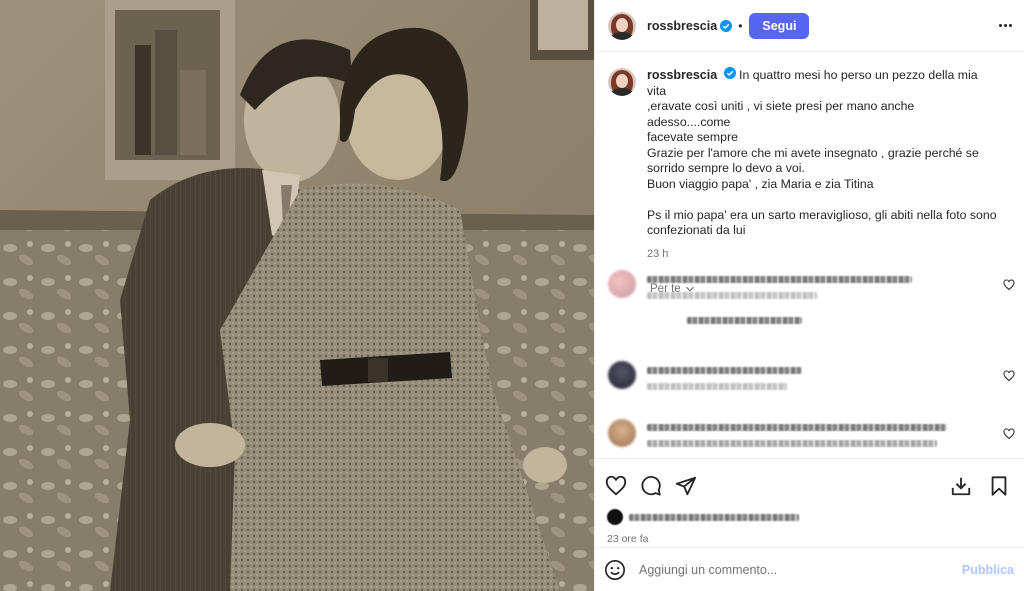 This screenshot has height=591, width=1024. What do you see at coordinates (1005, 25) in the screenshot?
I see `more-options-icon` at bounding box center [1005, 25].